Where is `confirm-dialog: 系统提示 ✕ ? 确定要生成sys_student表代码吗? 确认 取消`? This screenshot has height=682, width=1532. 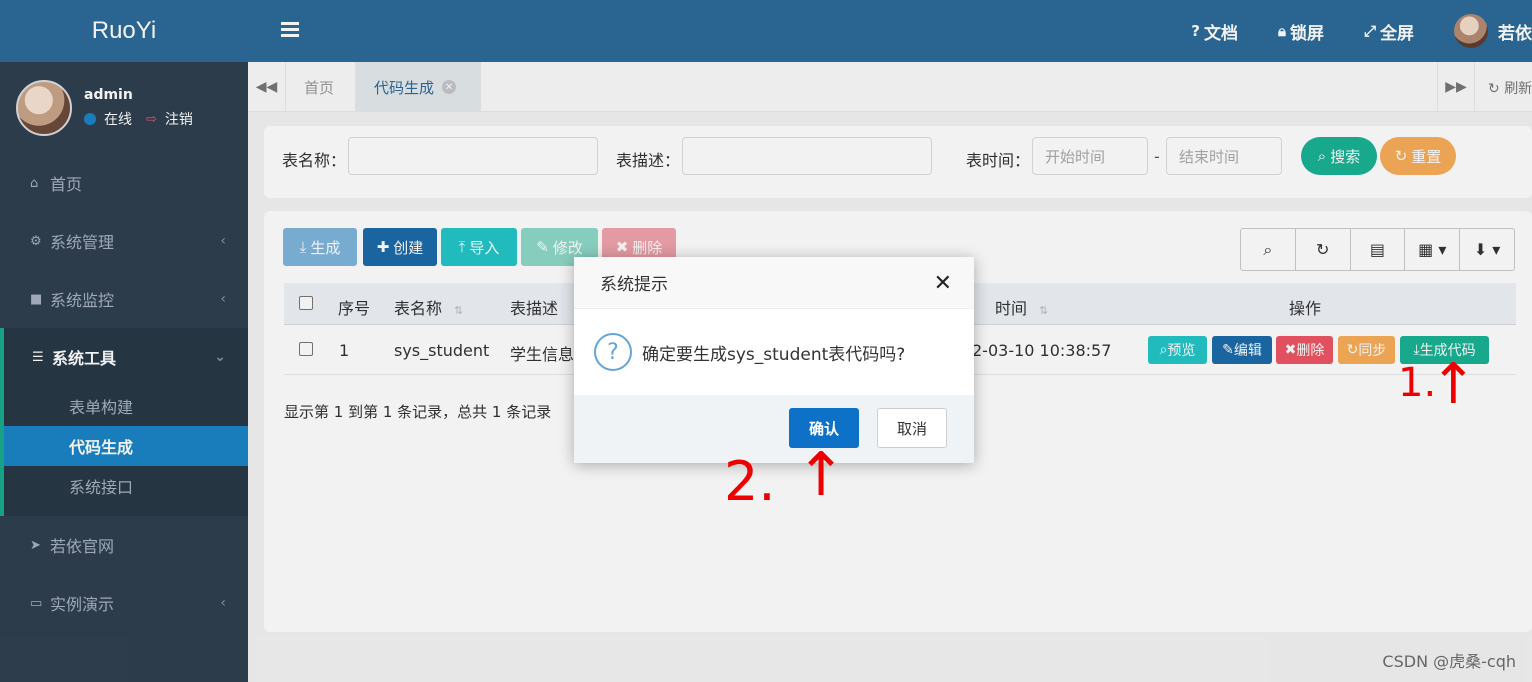 confirm-dialog: 系统提示 ✕ ? 确定要生成sys_student表代码吗? 确认 取消 is located at coordinates (774, 360).